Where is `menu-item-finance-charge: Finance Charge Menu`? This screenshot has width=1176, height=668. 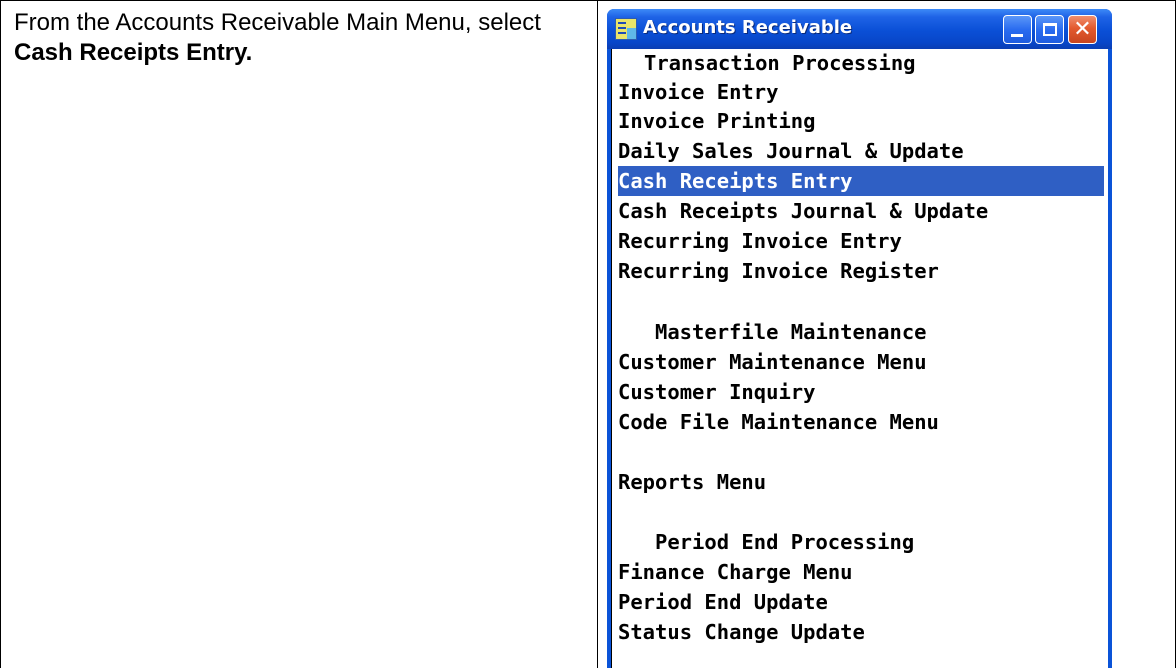
menu-item-finance-charge: Finance Charge Menu is located at coordinates (861, 572).